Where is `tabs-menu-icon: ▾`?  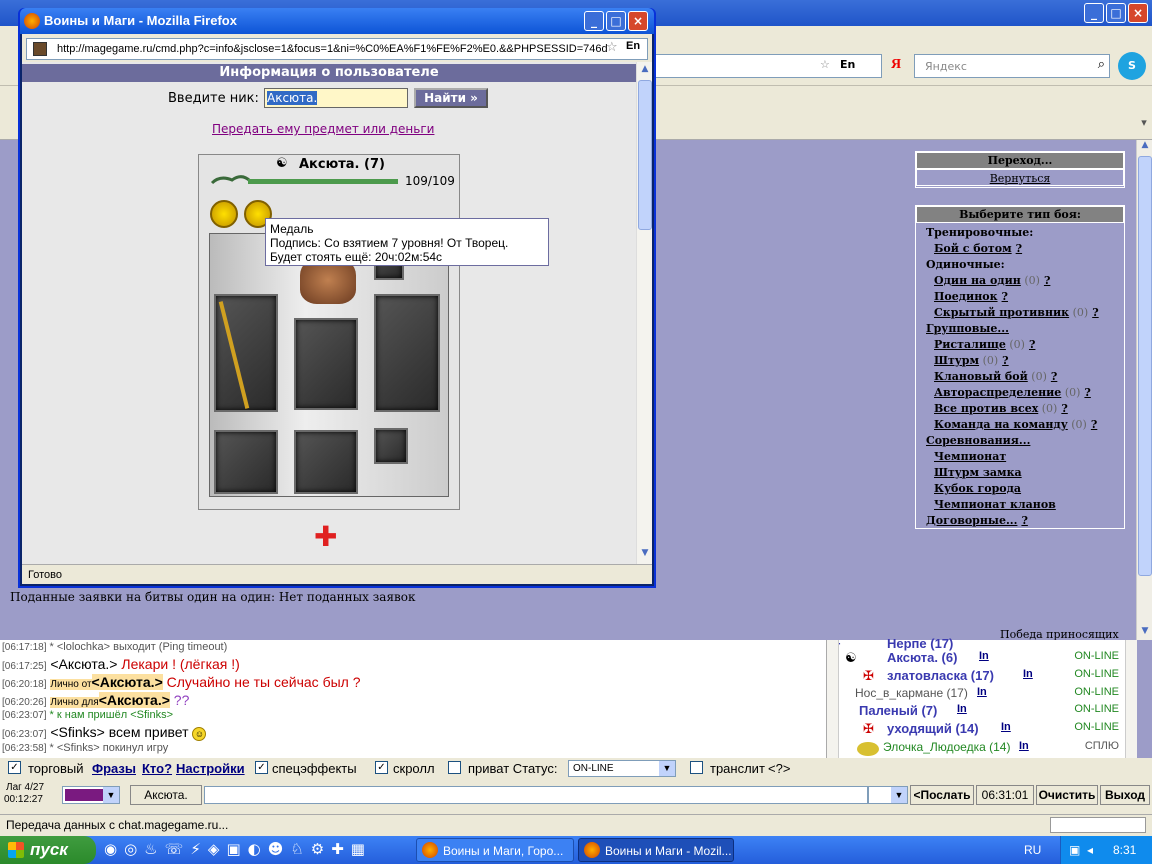 tabs-menu-icon: ▾ is located at coordinates (1144, 125).